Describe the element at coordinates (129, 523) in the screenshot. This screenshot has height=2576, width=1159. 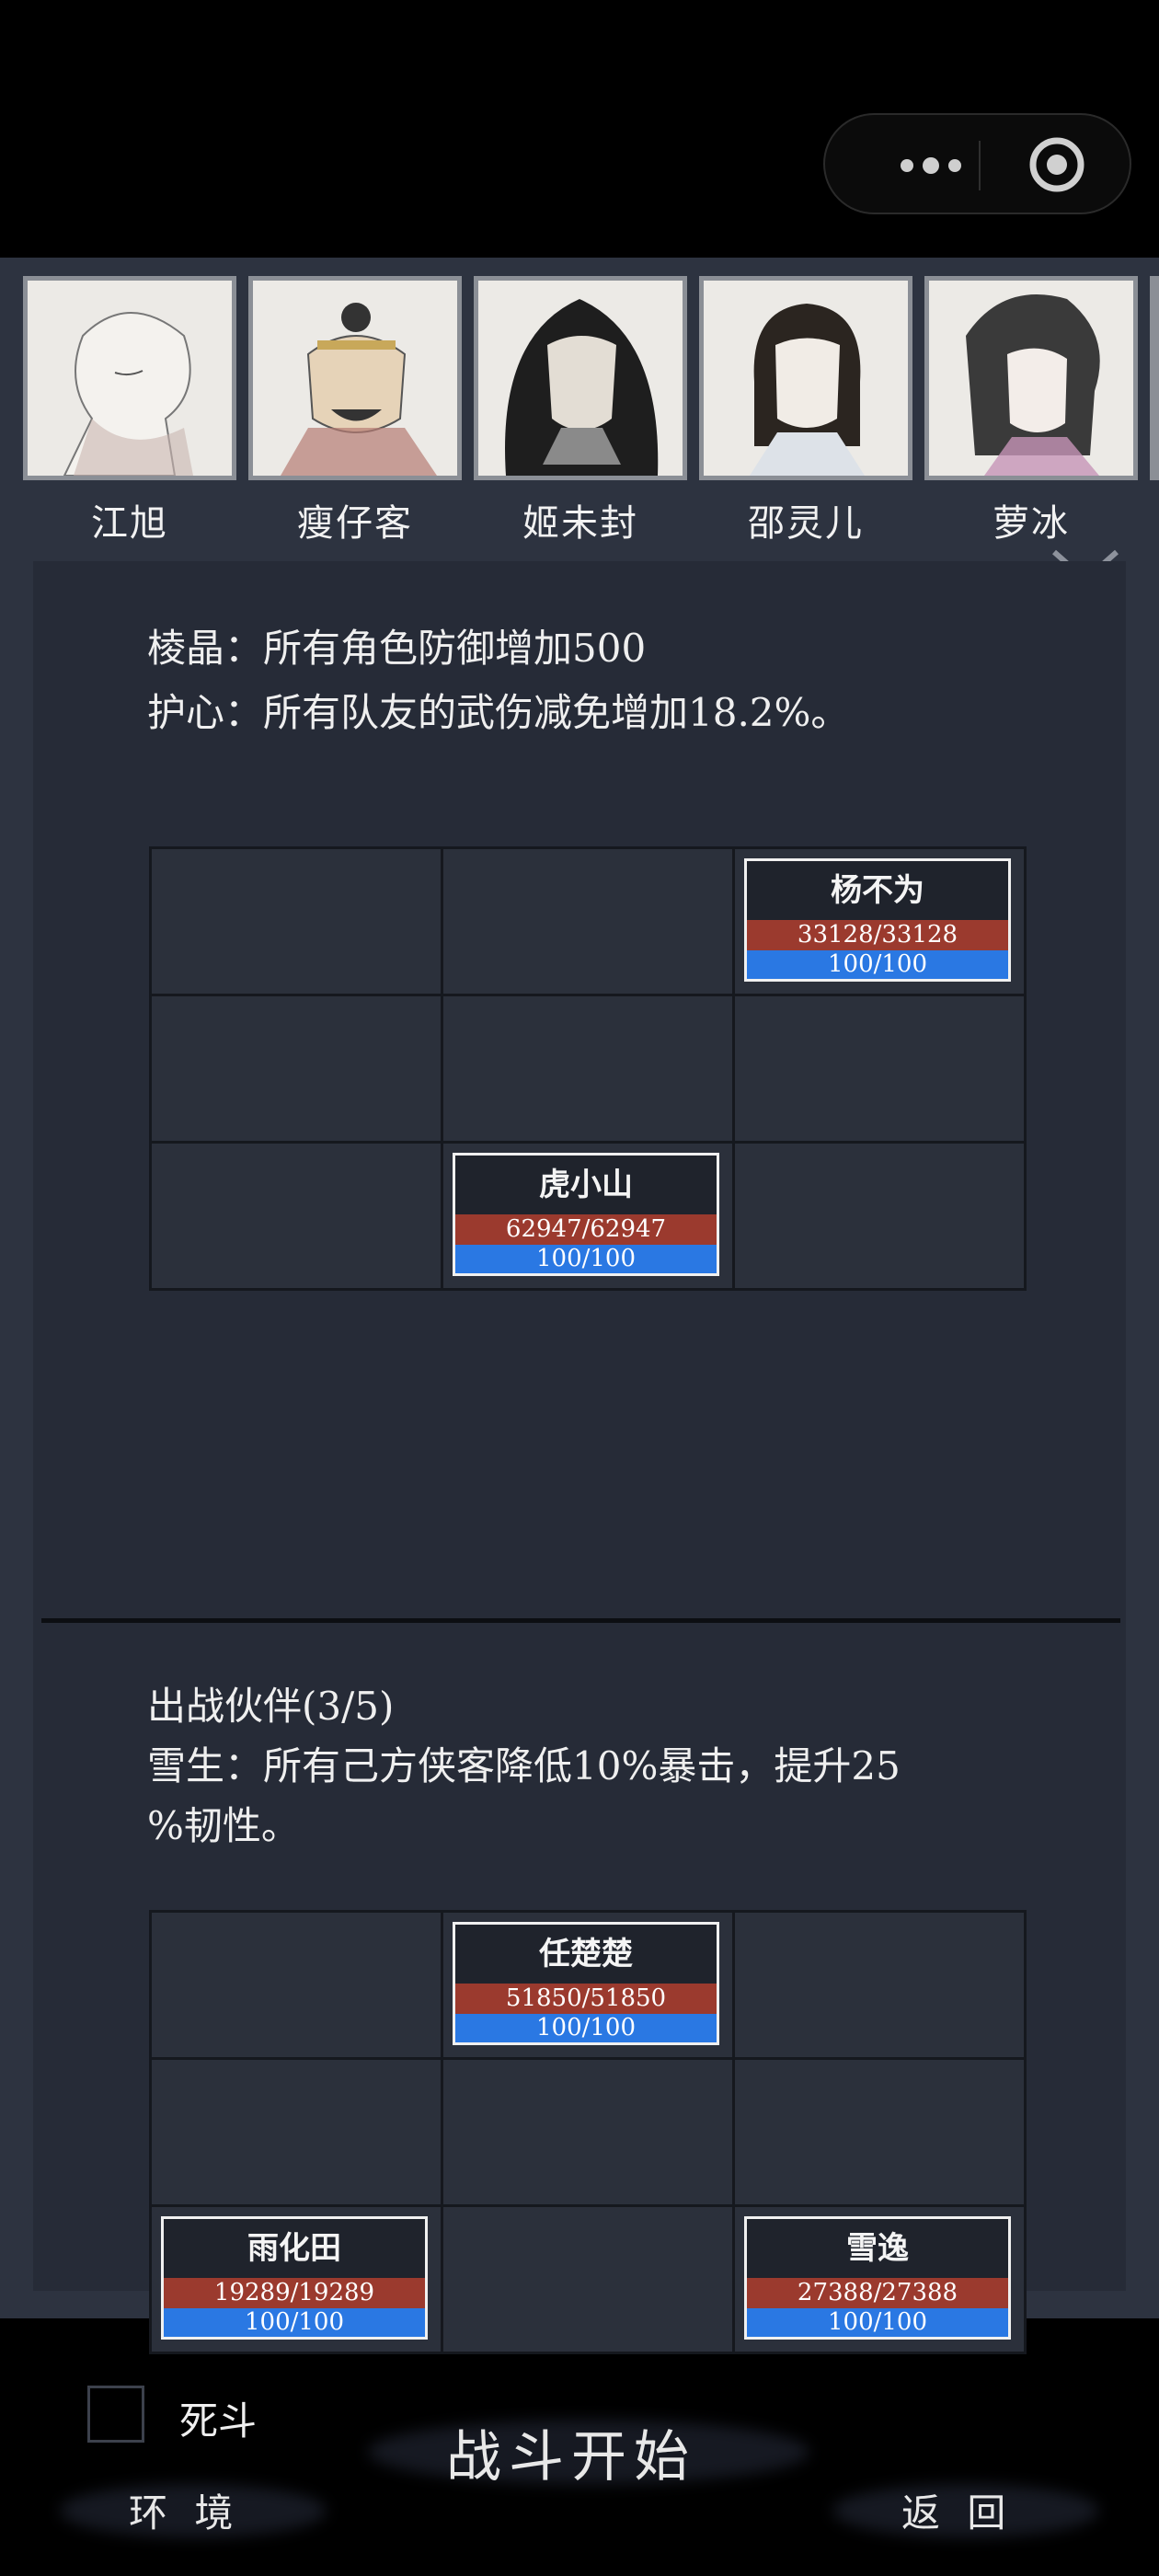
I see `hero-name: 江旭` at that location.